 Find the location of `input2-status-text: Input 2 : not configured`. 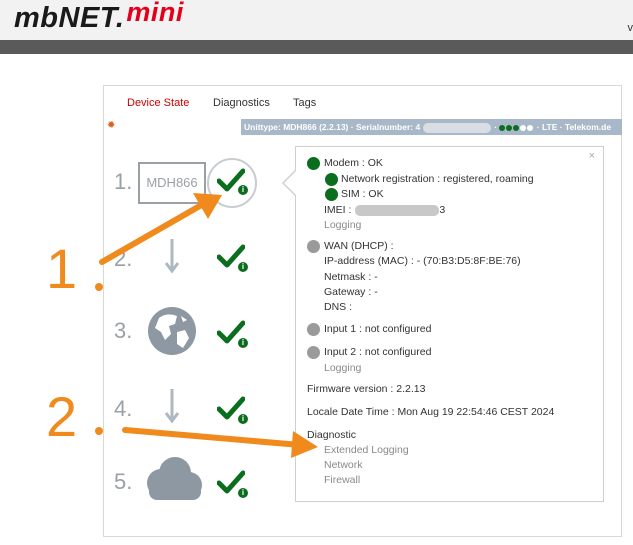

input2-status-text: Input 2 : not configured is located at coordinates (378, 352).